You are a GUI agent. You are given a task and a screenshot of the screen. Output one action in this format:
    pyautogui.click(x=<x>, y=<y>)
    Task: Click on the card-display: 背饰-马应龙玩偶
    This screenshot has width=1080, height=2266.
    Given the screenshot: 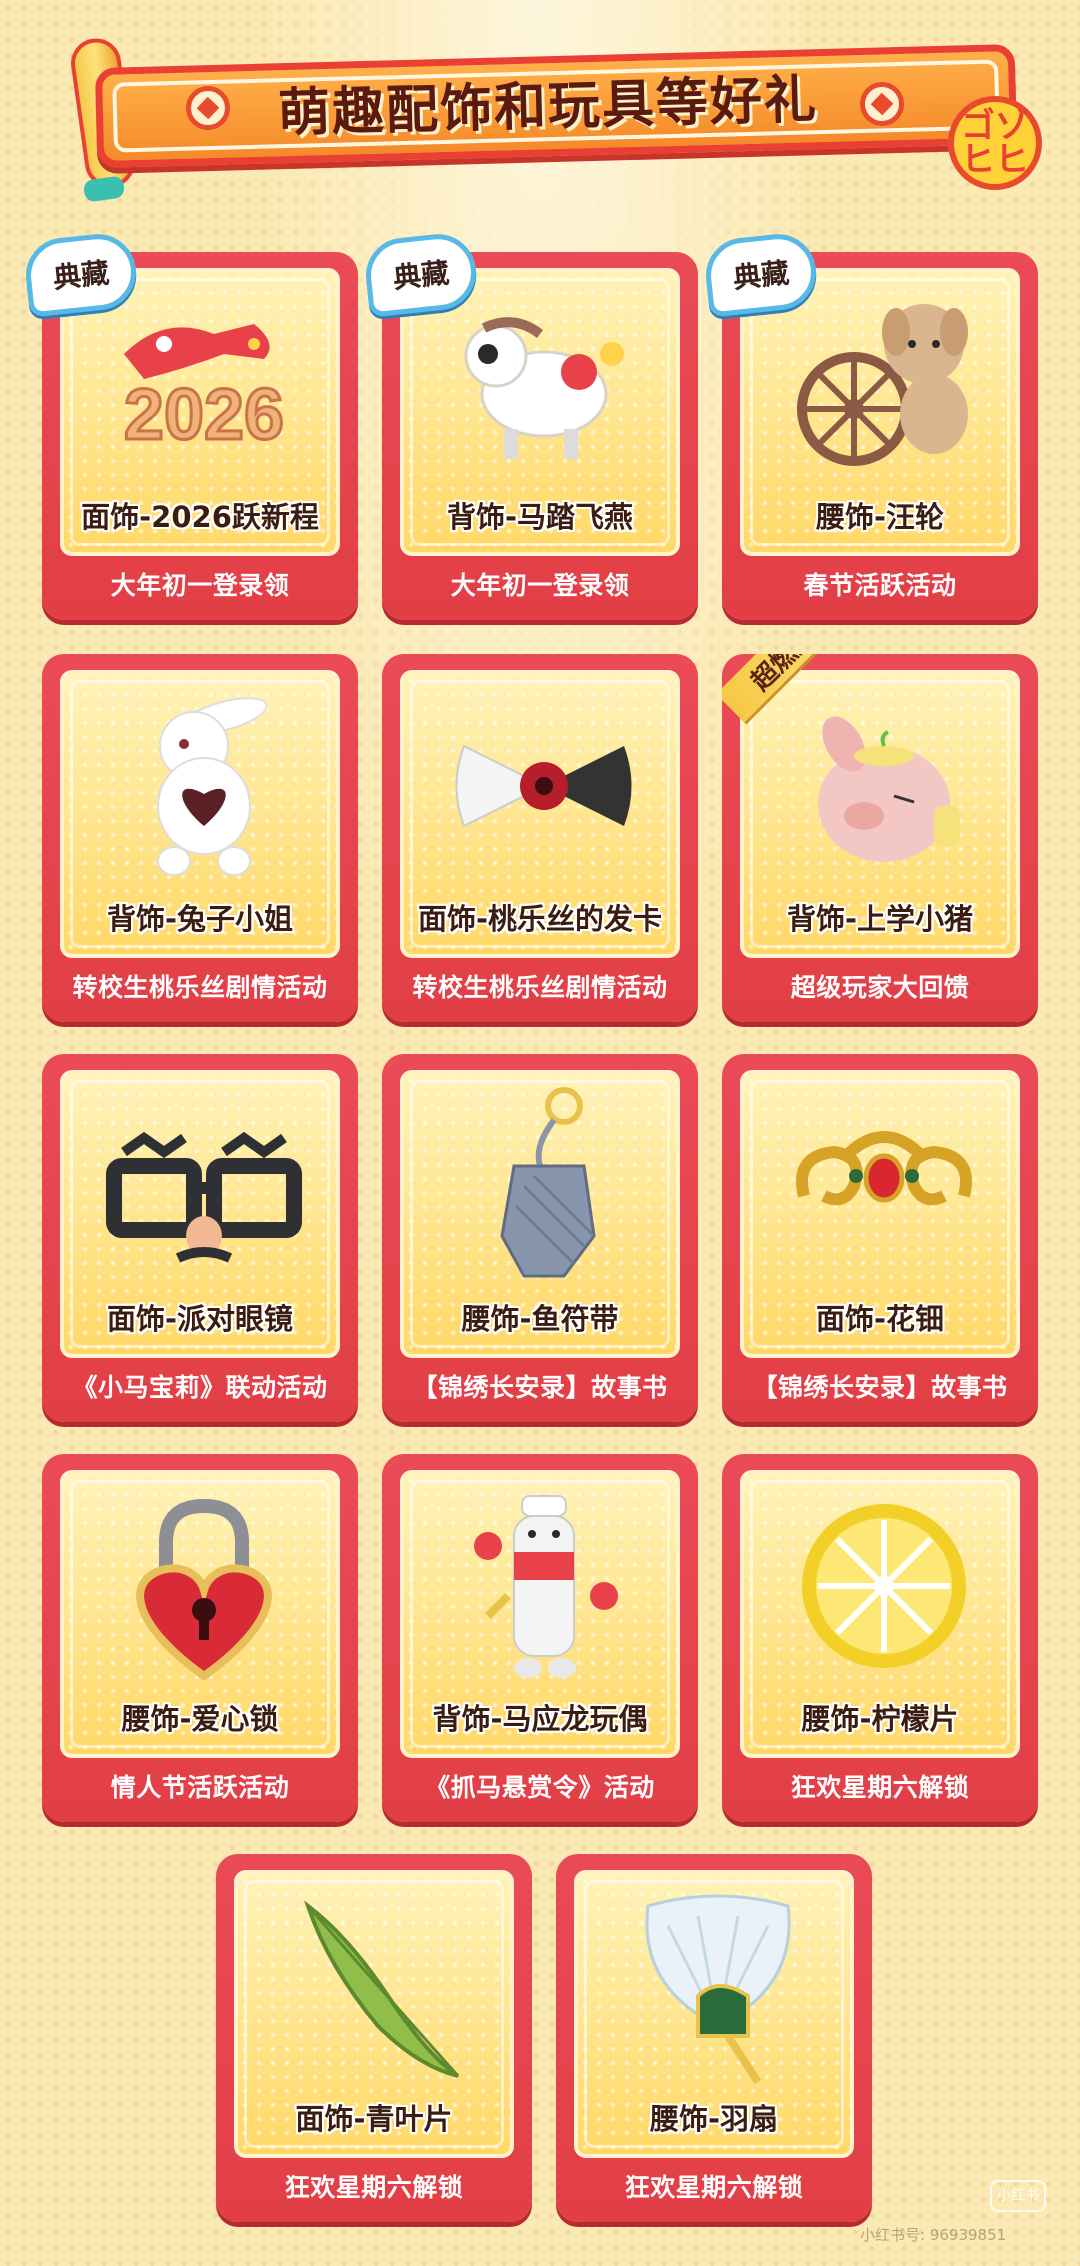 What is the action you would take?
    pyautogui.click(x=540, y=1614)
    